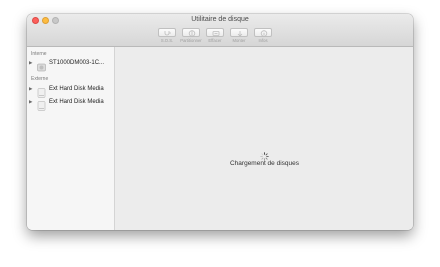 The image size is (440, 267). Describe the element at coordinates (215, 32) in the screenshot. I see `erase-icon` at that location.